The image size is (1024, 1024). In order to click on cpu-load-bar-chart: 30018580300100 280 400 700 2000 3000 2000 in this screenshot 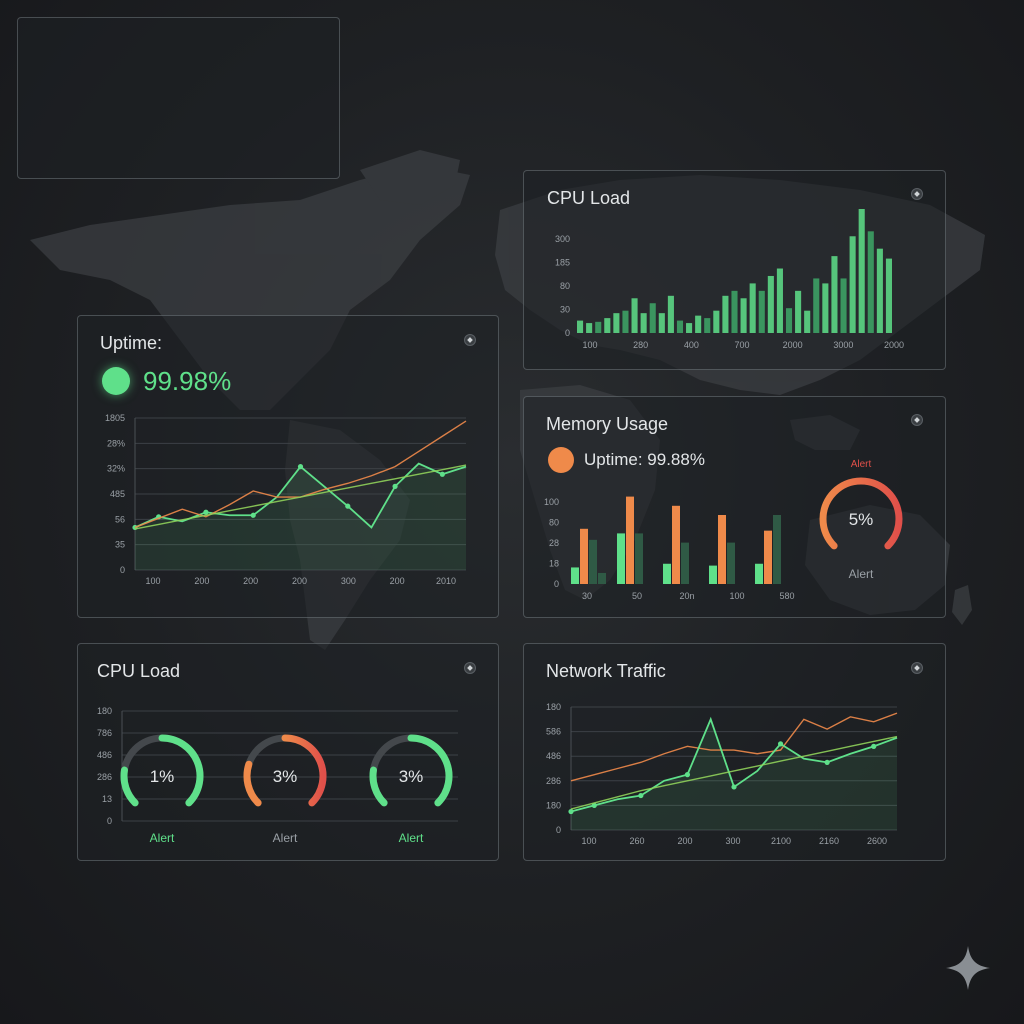, I will do `click(729, 279)`.